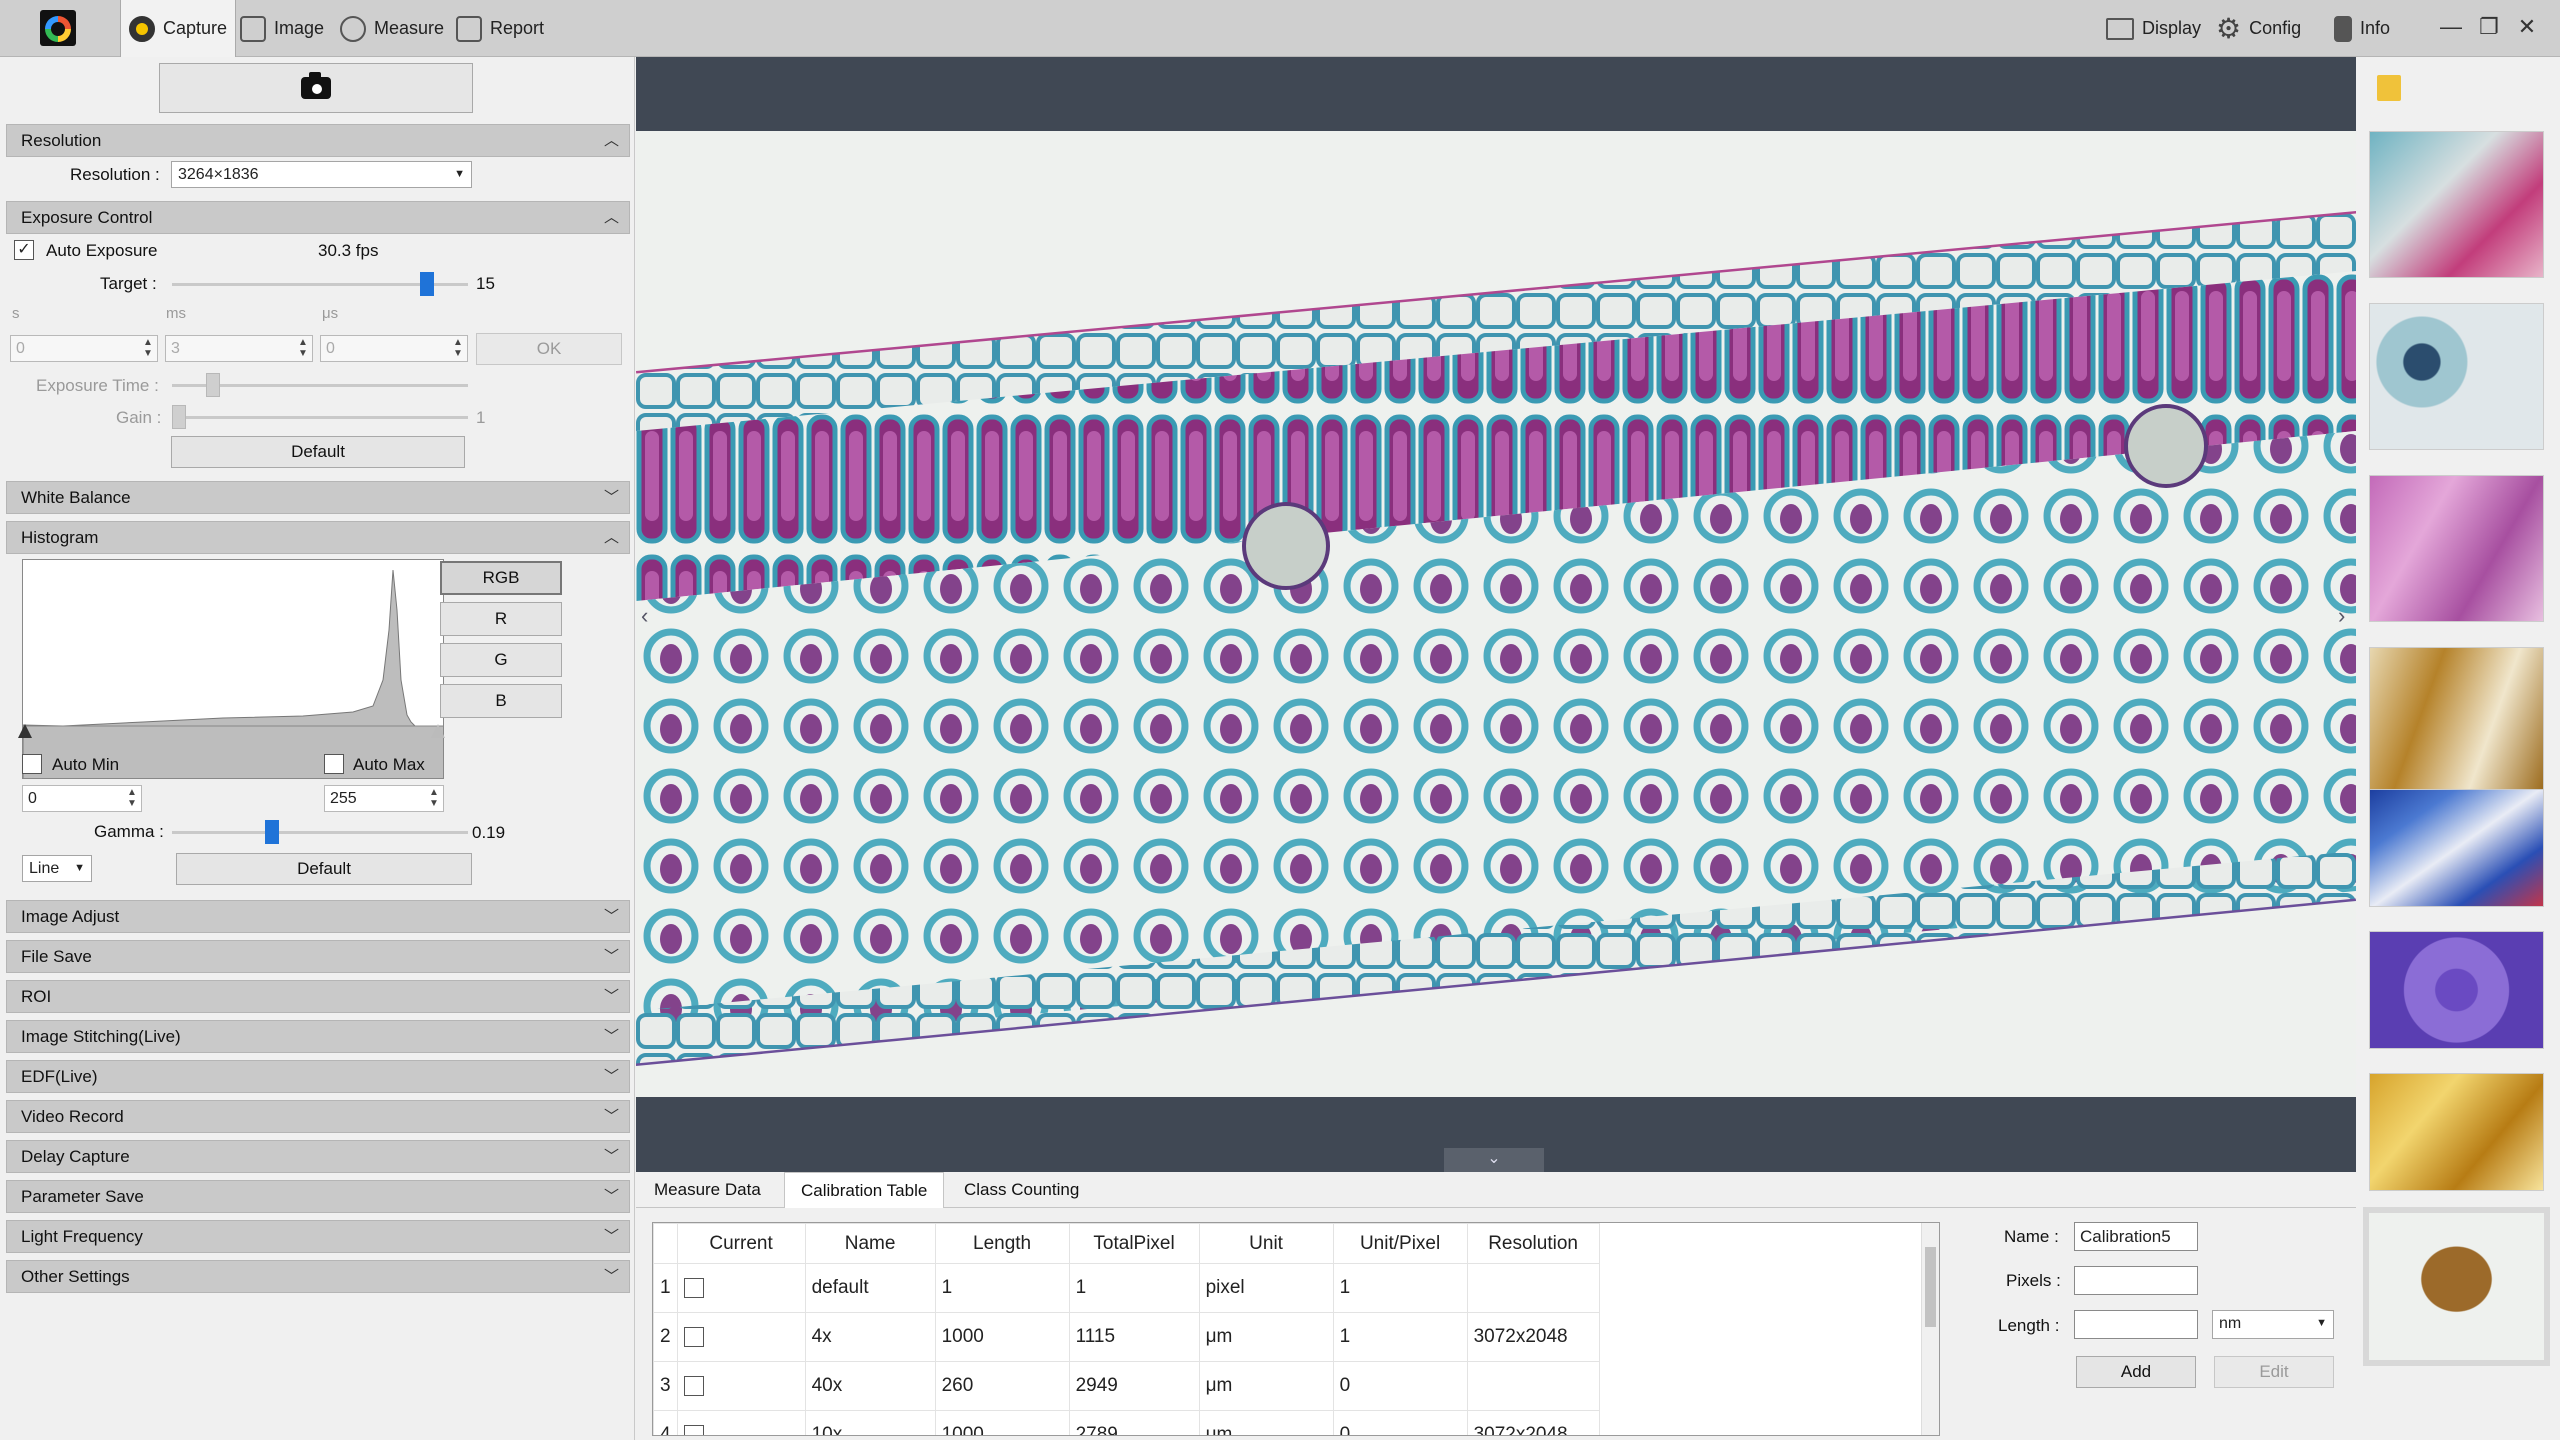  Describe the element at coordinates (1930, 1287) in the screenshot. I see `scrollbar-thumb` at that location.